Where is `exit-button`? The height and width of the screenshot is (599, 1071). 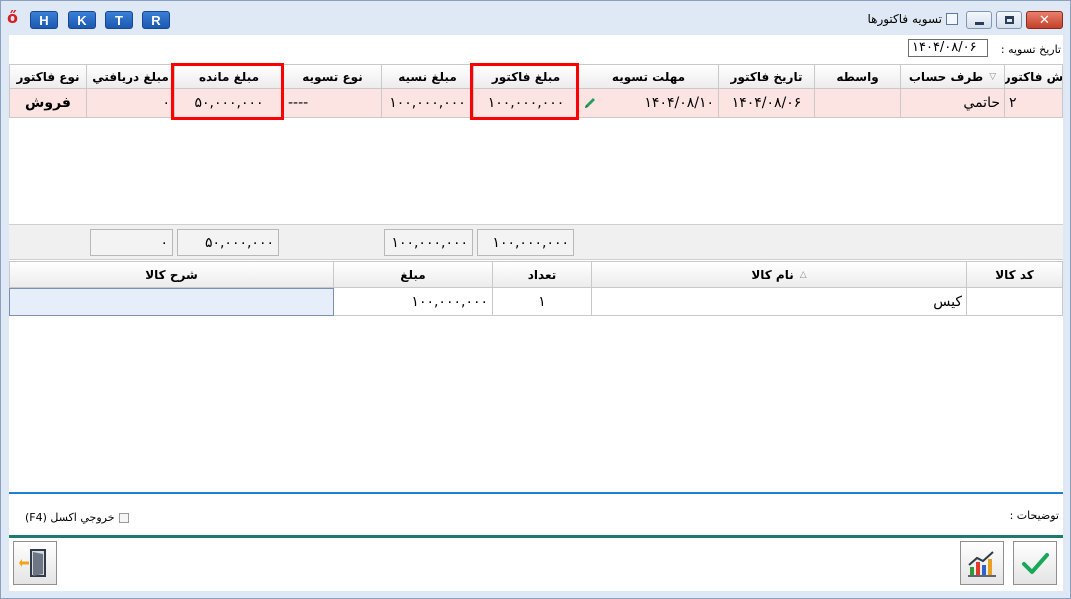
exit-button is located at coordinates (35, 563).